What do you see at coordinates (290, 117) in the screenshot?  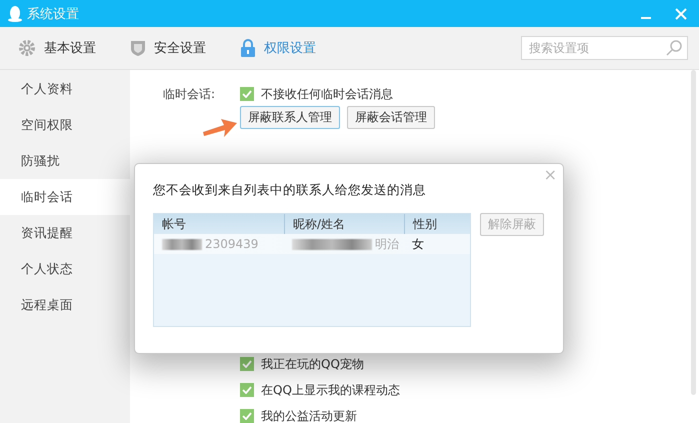 I see `manage-button: 屏蔽联系人管理` at bounding box center [290, 117].